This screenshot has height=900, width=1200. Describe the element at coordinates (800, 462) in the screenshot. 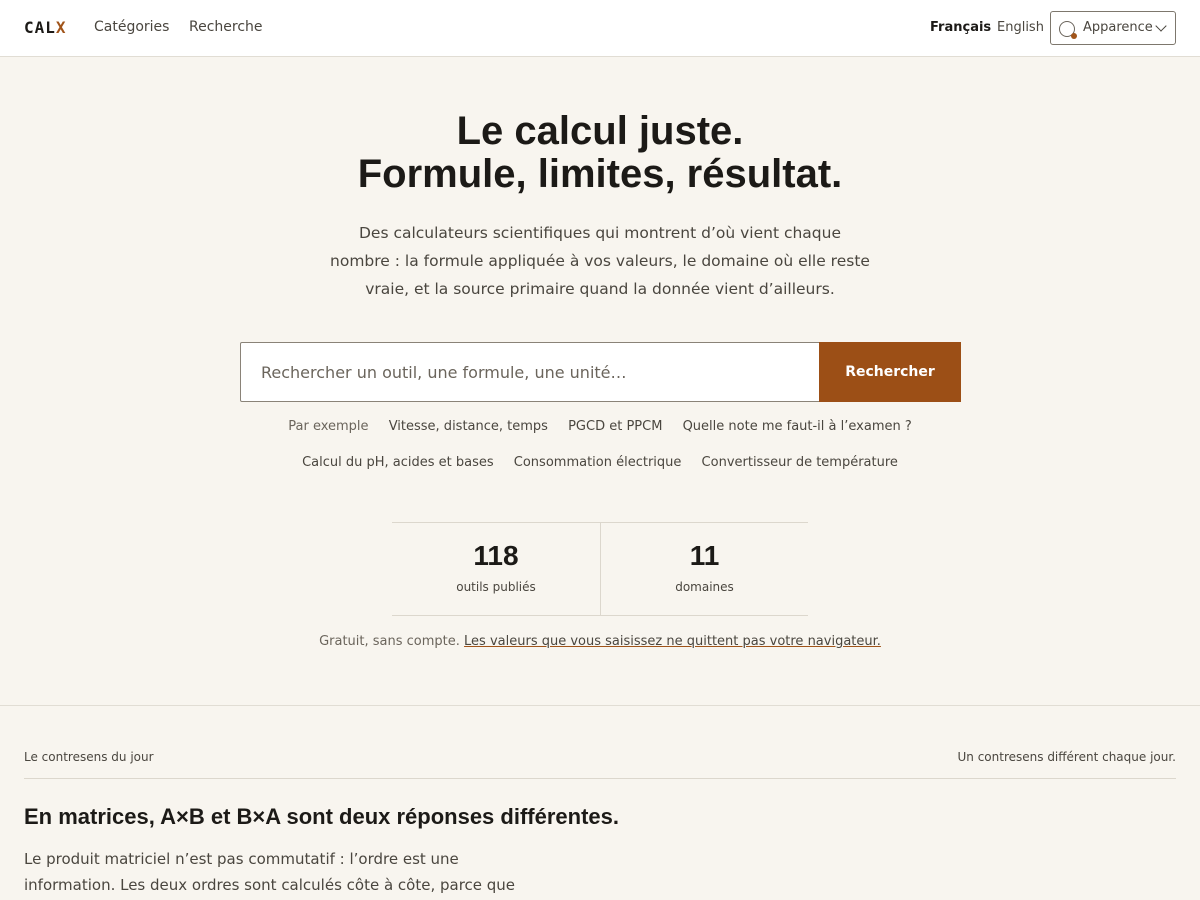

I see `example-link: Convertisseur de température` at that location.